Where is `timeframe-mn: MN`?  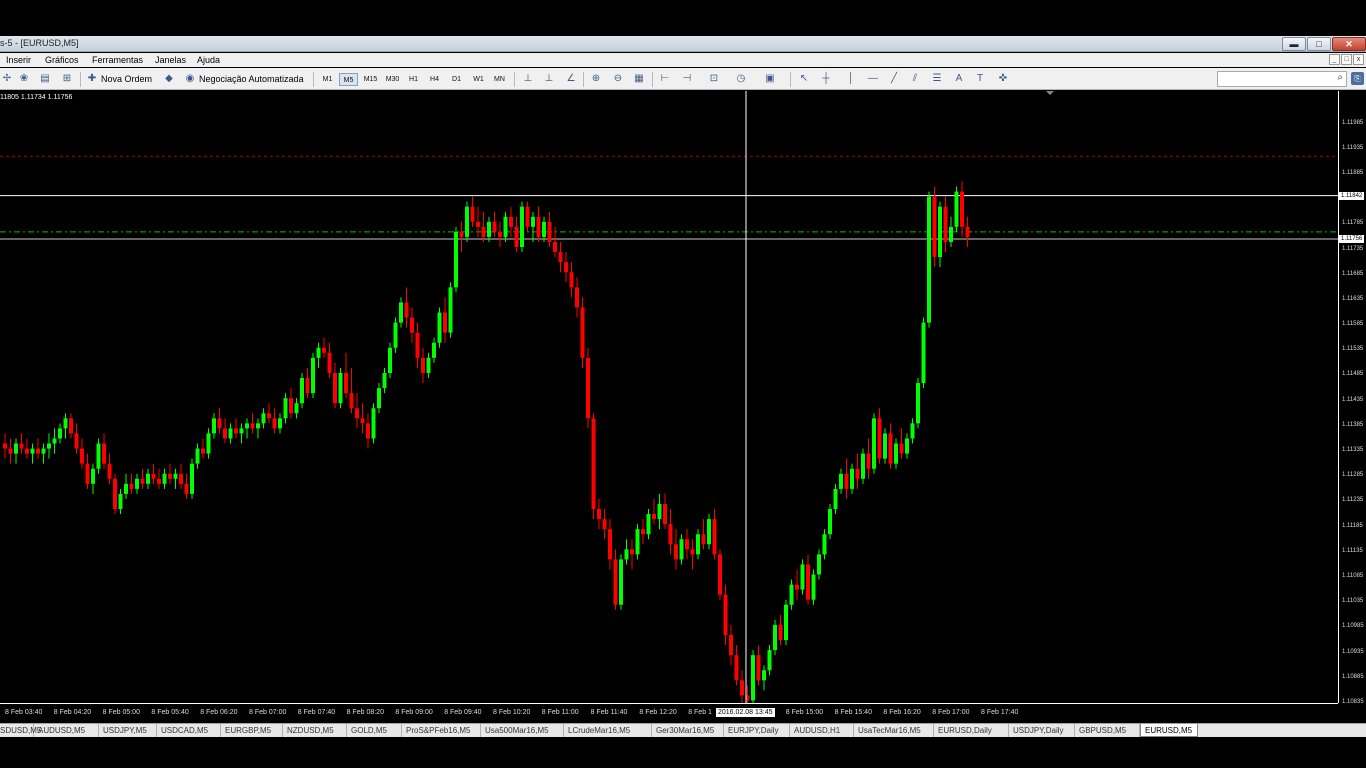
timeframe-mn: MN is located at coordinates (499, 79).